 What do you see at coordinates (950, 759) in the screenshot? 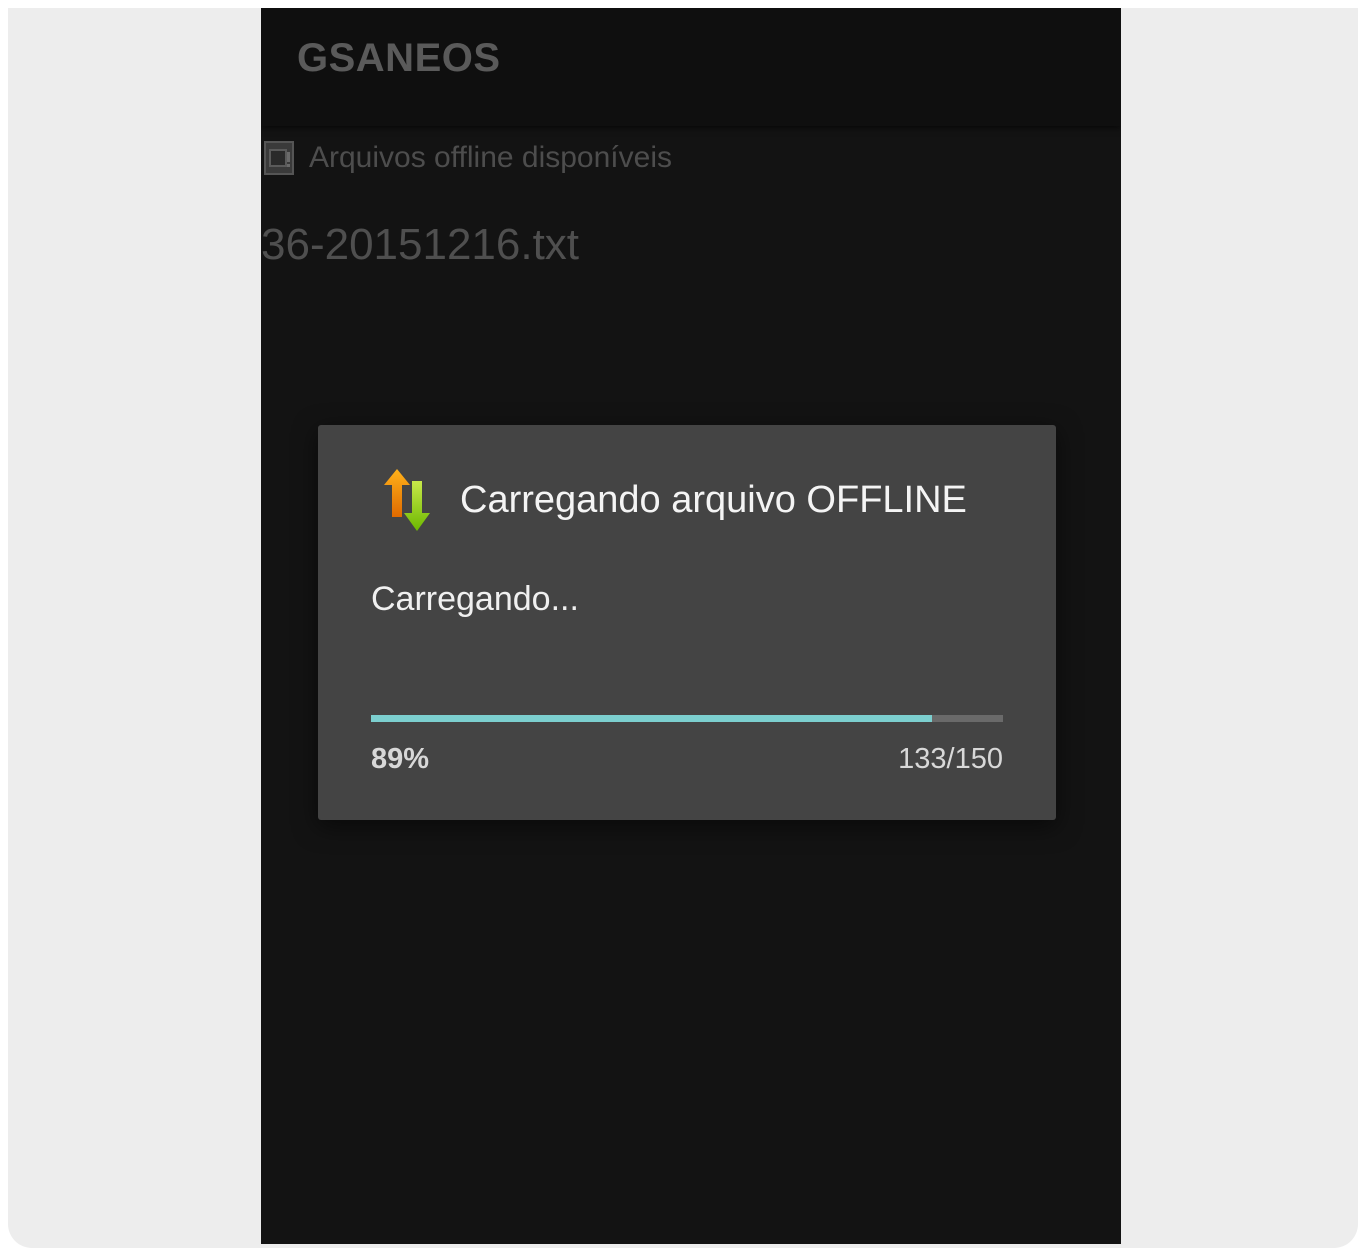
I see `progress-count: 133/150` at bounding box center [950, 759].